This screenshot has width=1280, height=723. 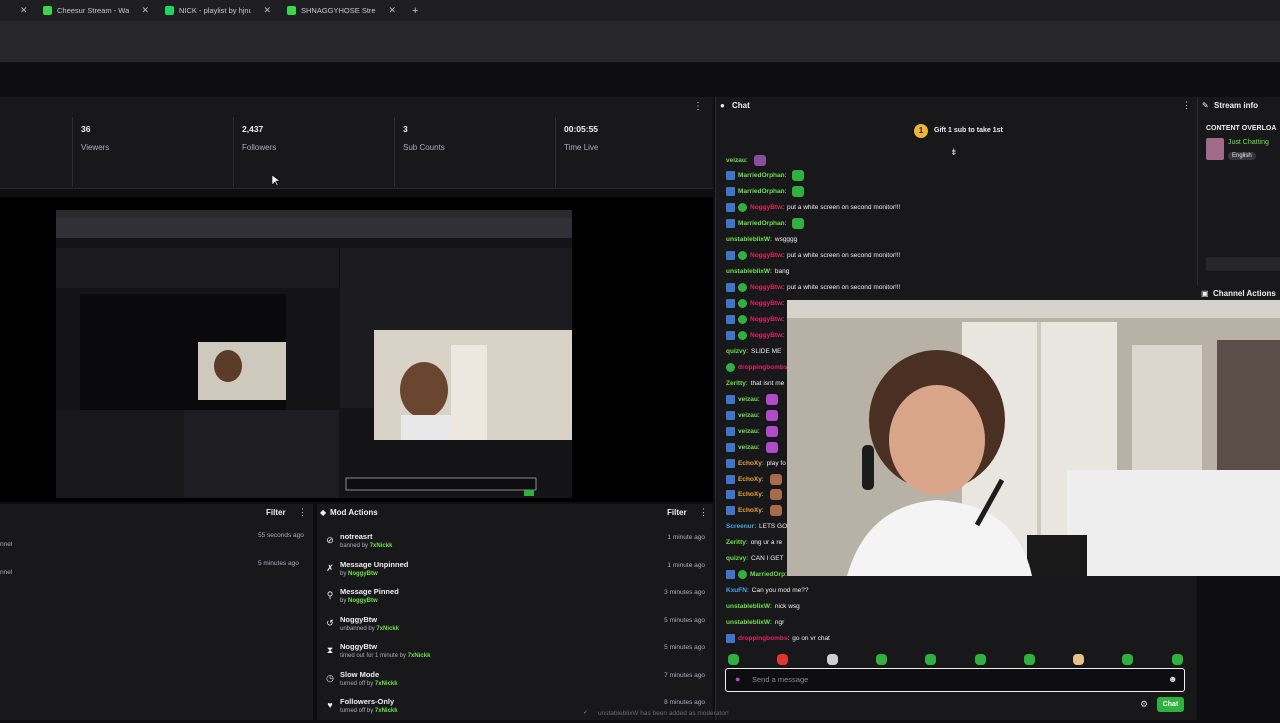 I want to click on mod-action-row: ✗ Message Unpinned by NoggyBtw 1 minute ago, so click(x=515, y=572).